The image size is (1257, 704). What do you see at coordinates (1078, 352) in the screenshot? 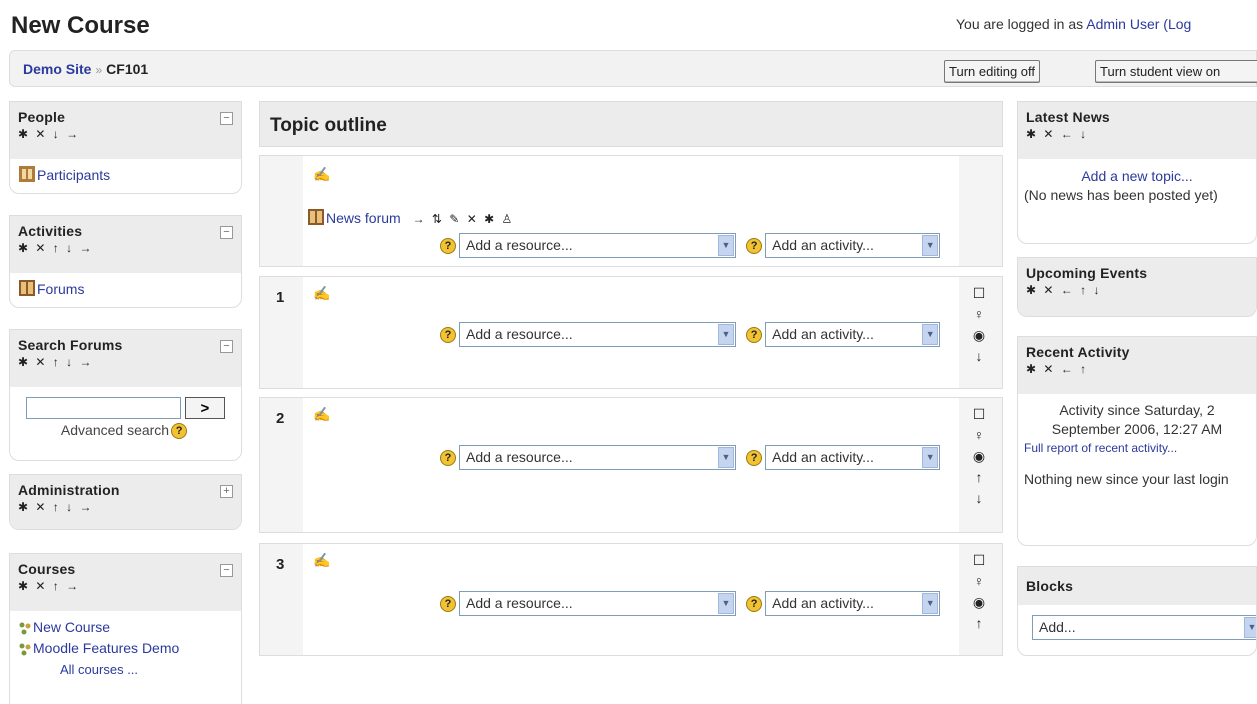
I see `block-title: Recent Activity` at bounding box center [1078, 352].